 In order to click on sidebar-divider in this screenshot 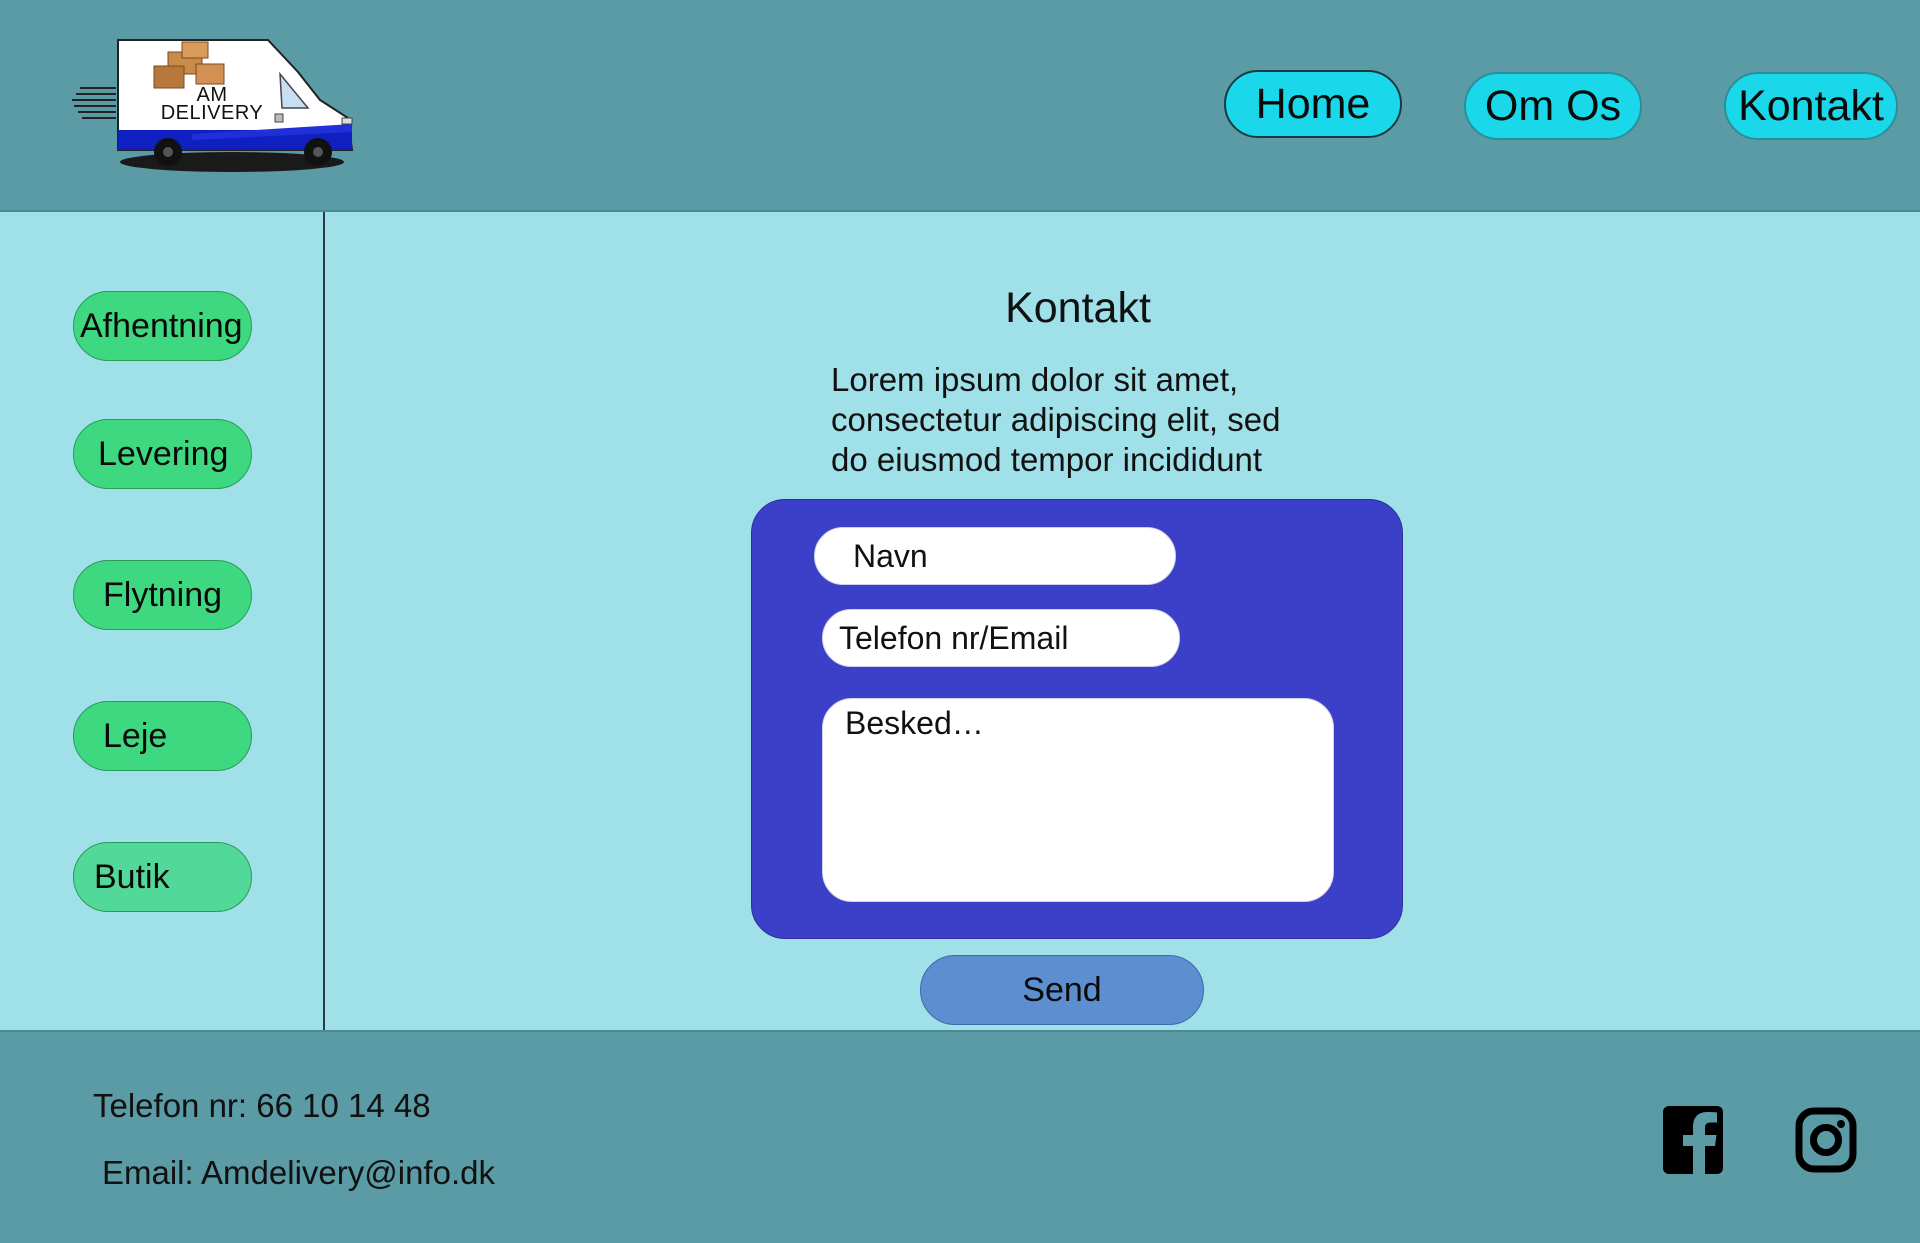, I will do `click(324, 621)`.